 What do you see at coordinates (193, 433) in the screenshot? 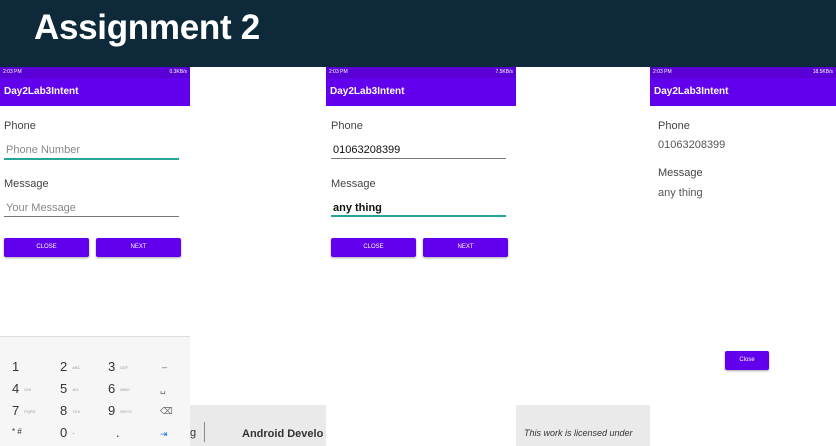
I see `footer-fragment: g` at bounding box center [193, 433].